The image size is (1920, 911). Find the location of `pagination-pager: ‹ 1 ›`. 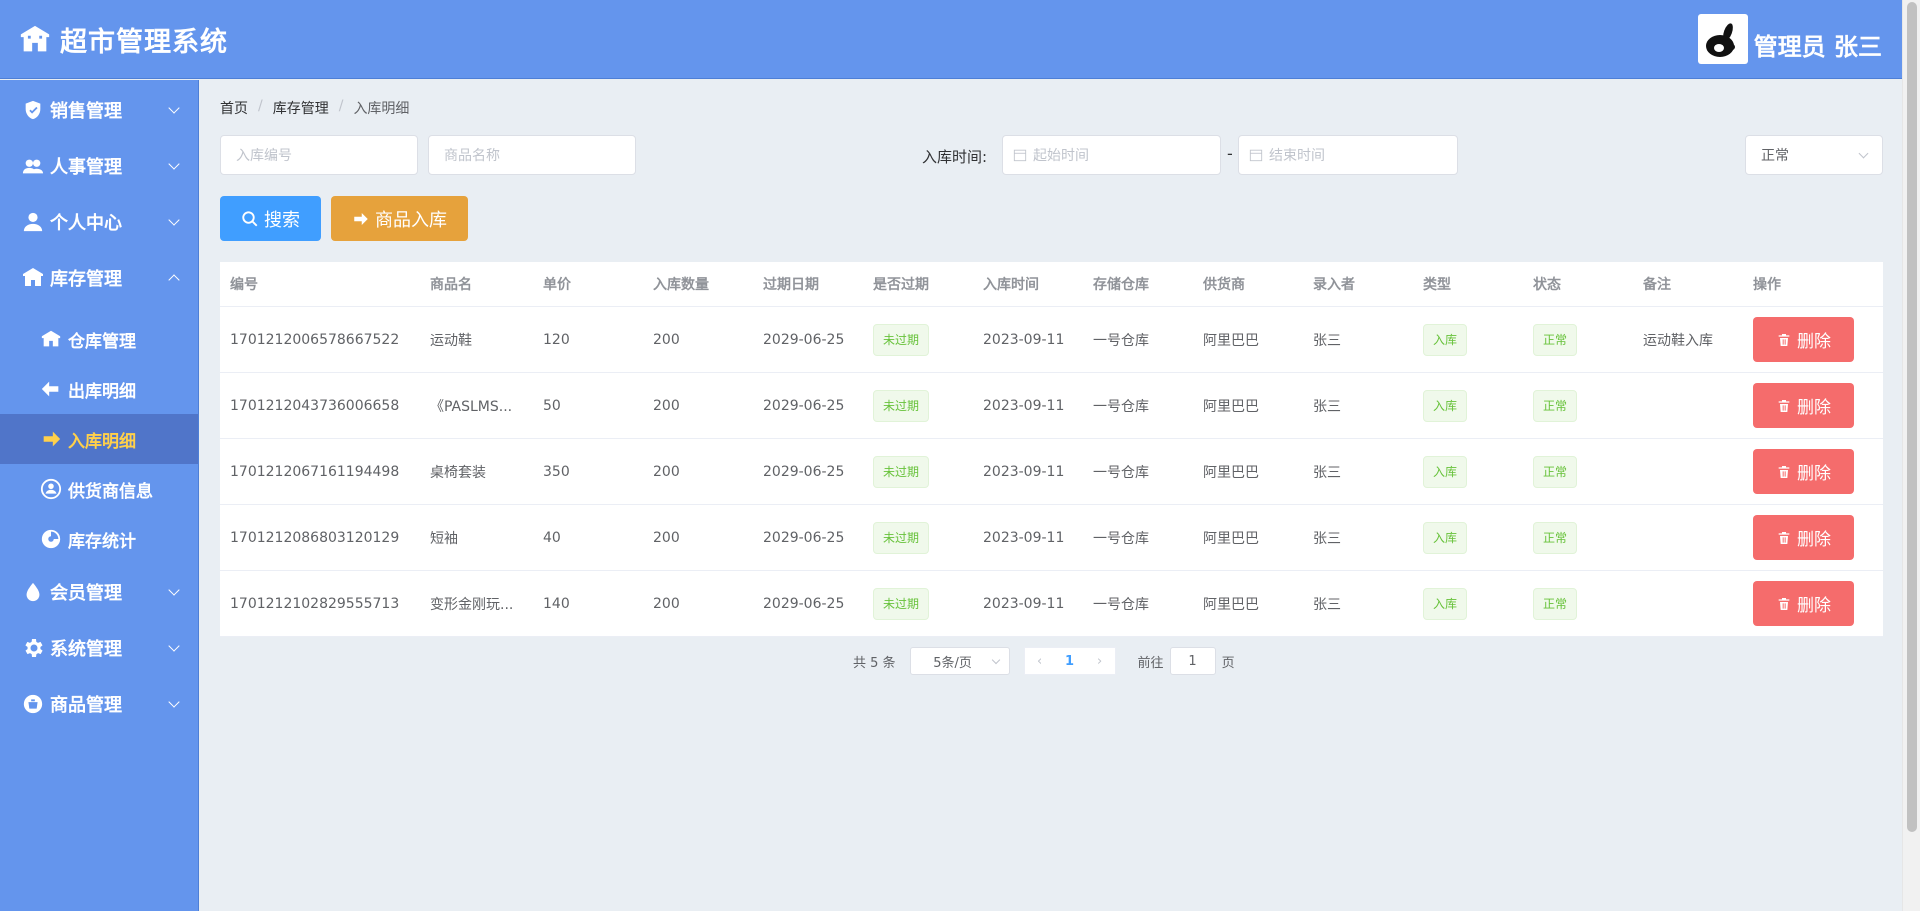

pagination-pager: ‹ 1 › is located at coordinates (1069, 661).